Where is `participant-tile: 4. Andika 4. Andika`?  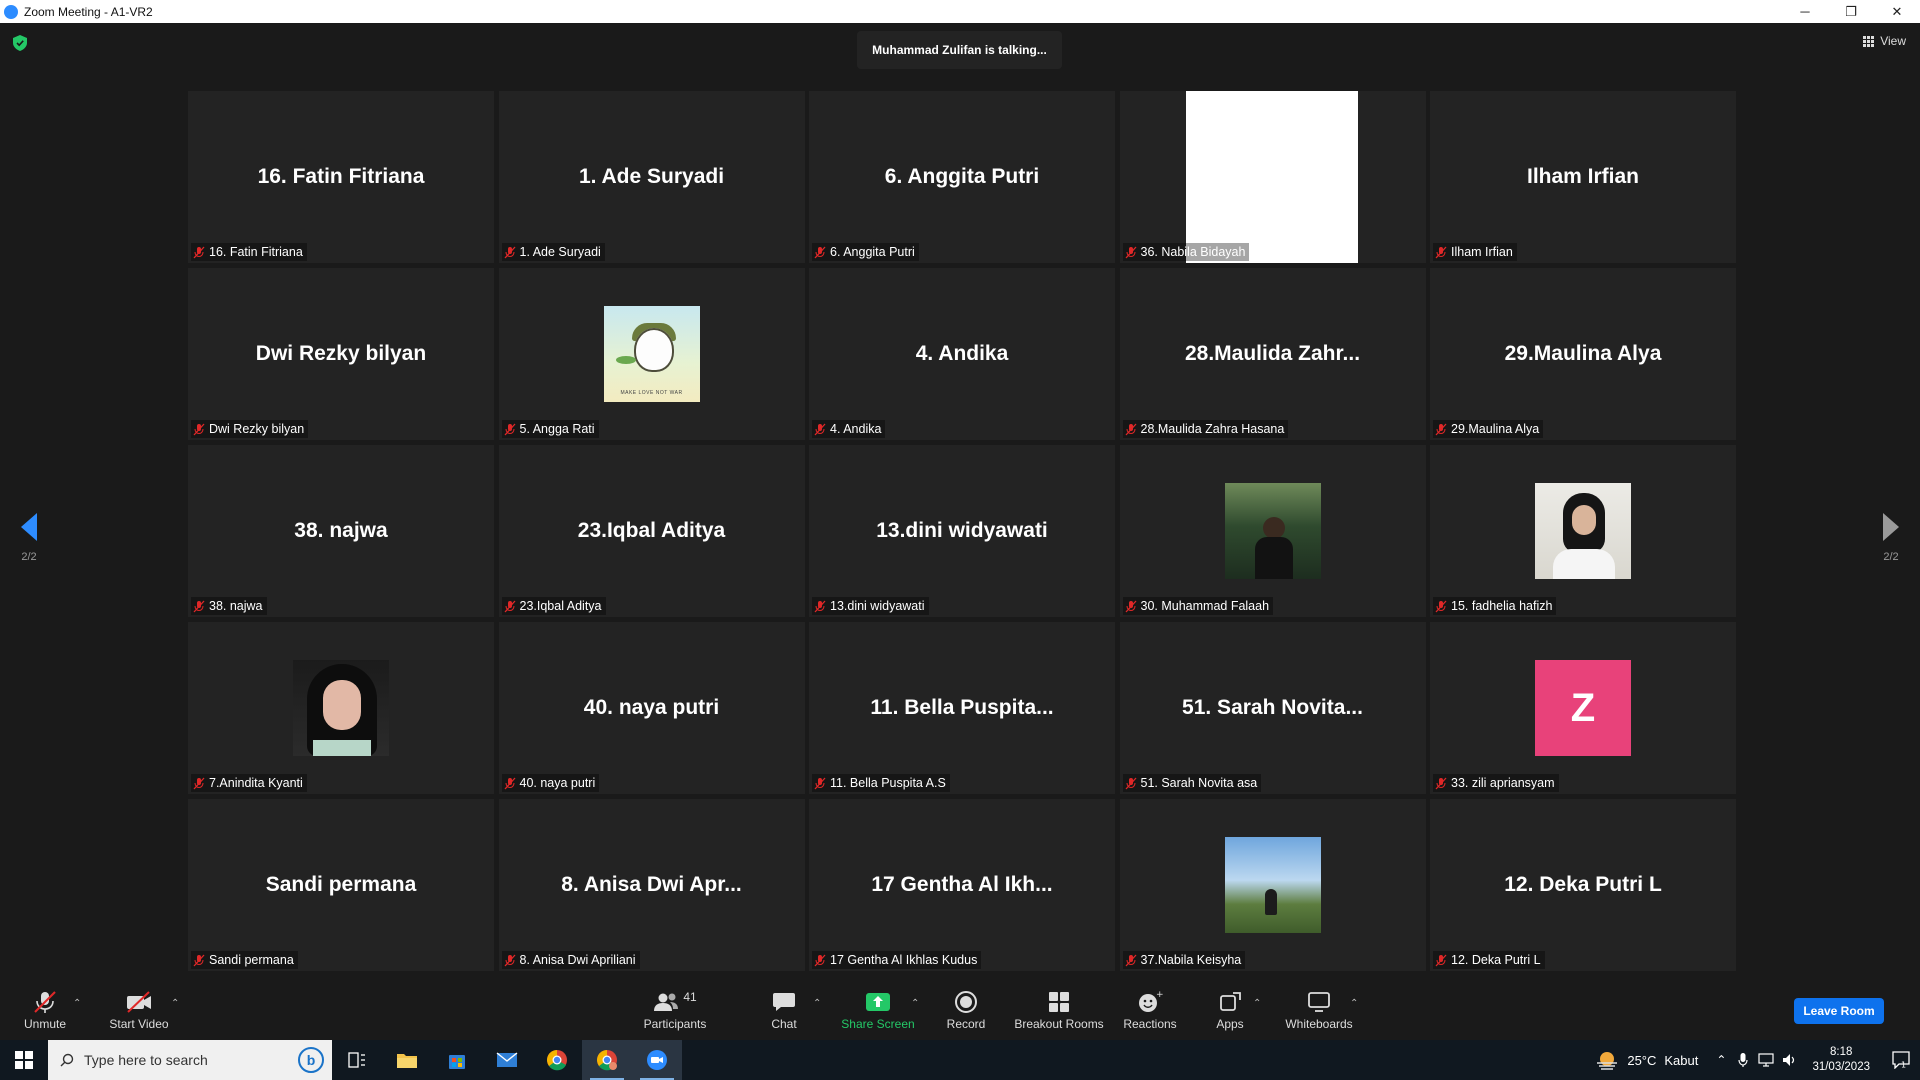 participant-tile: 4. Andika 4. Andika is located at coordinates (962, 354).